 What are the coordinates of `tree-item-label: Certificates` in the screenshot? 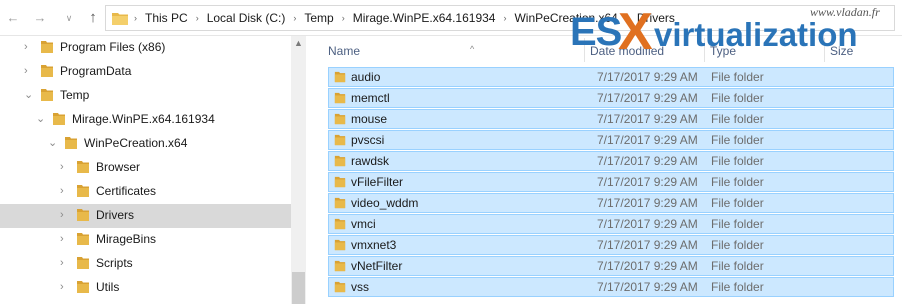 It's located at (126, 191).